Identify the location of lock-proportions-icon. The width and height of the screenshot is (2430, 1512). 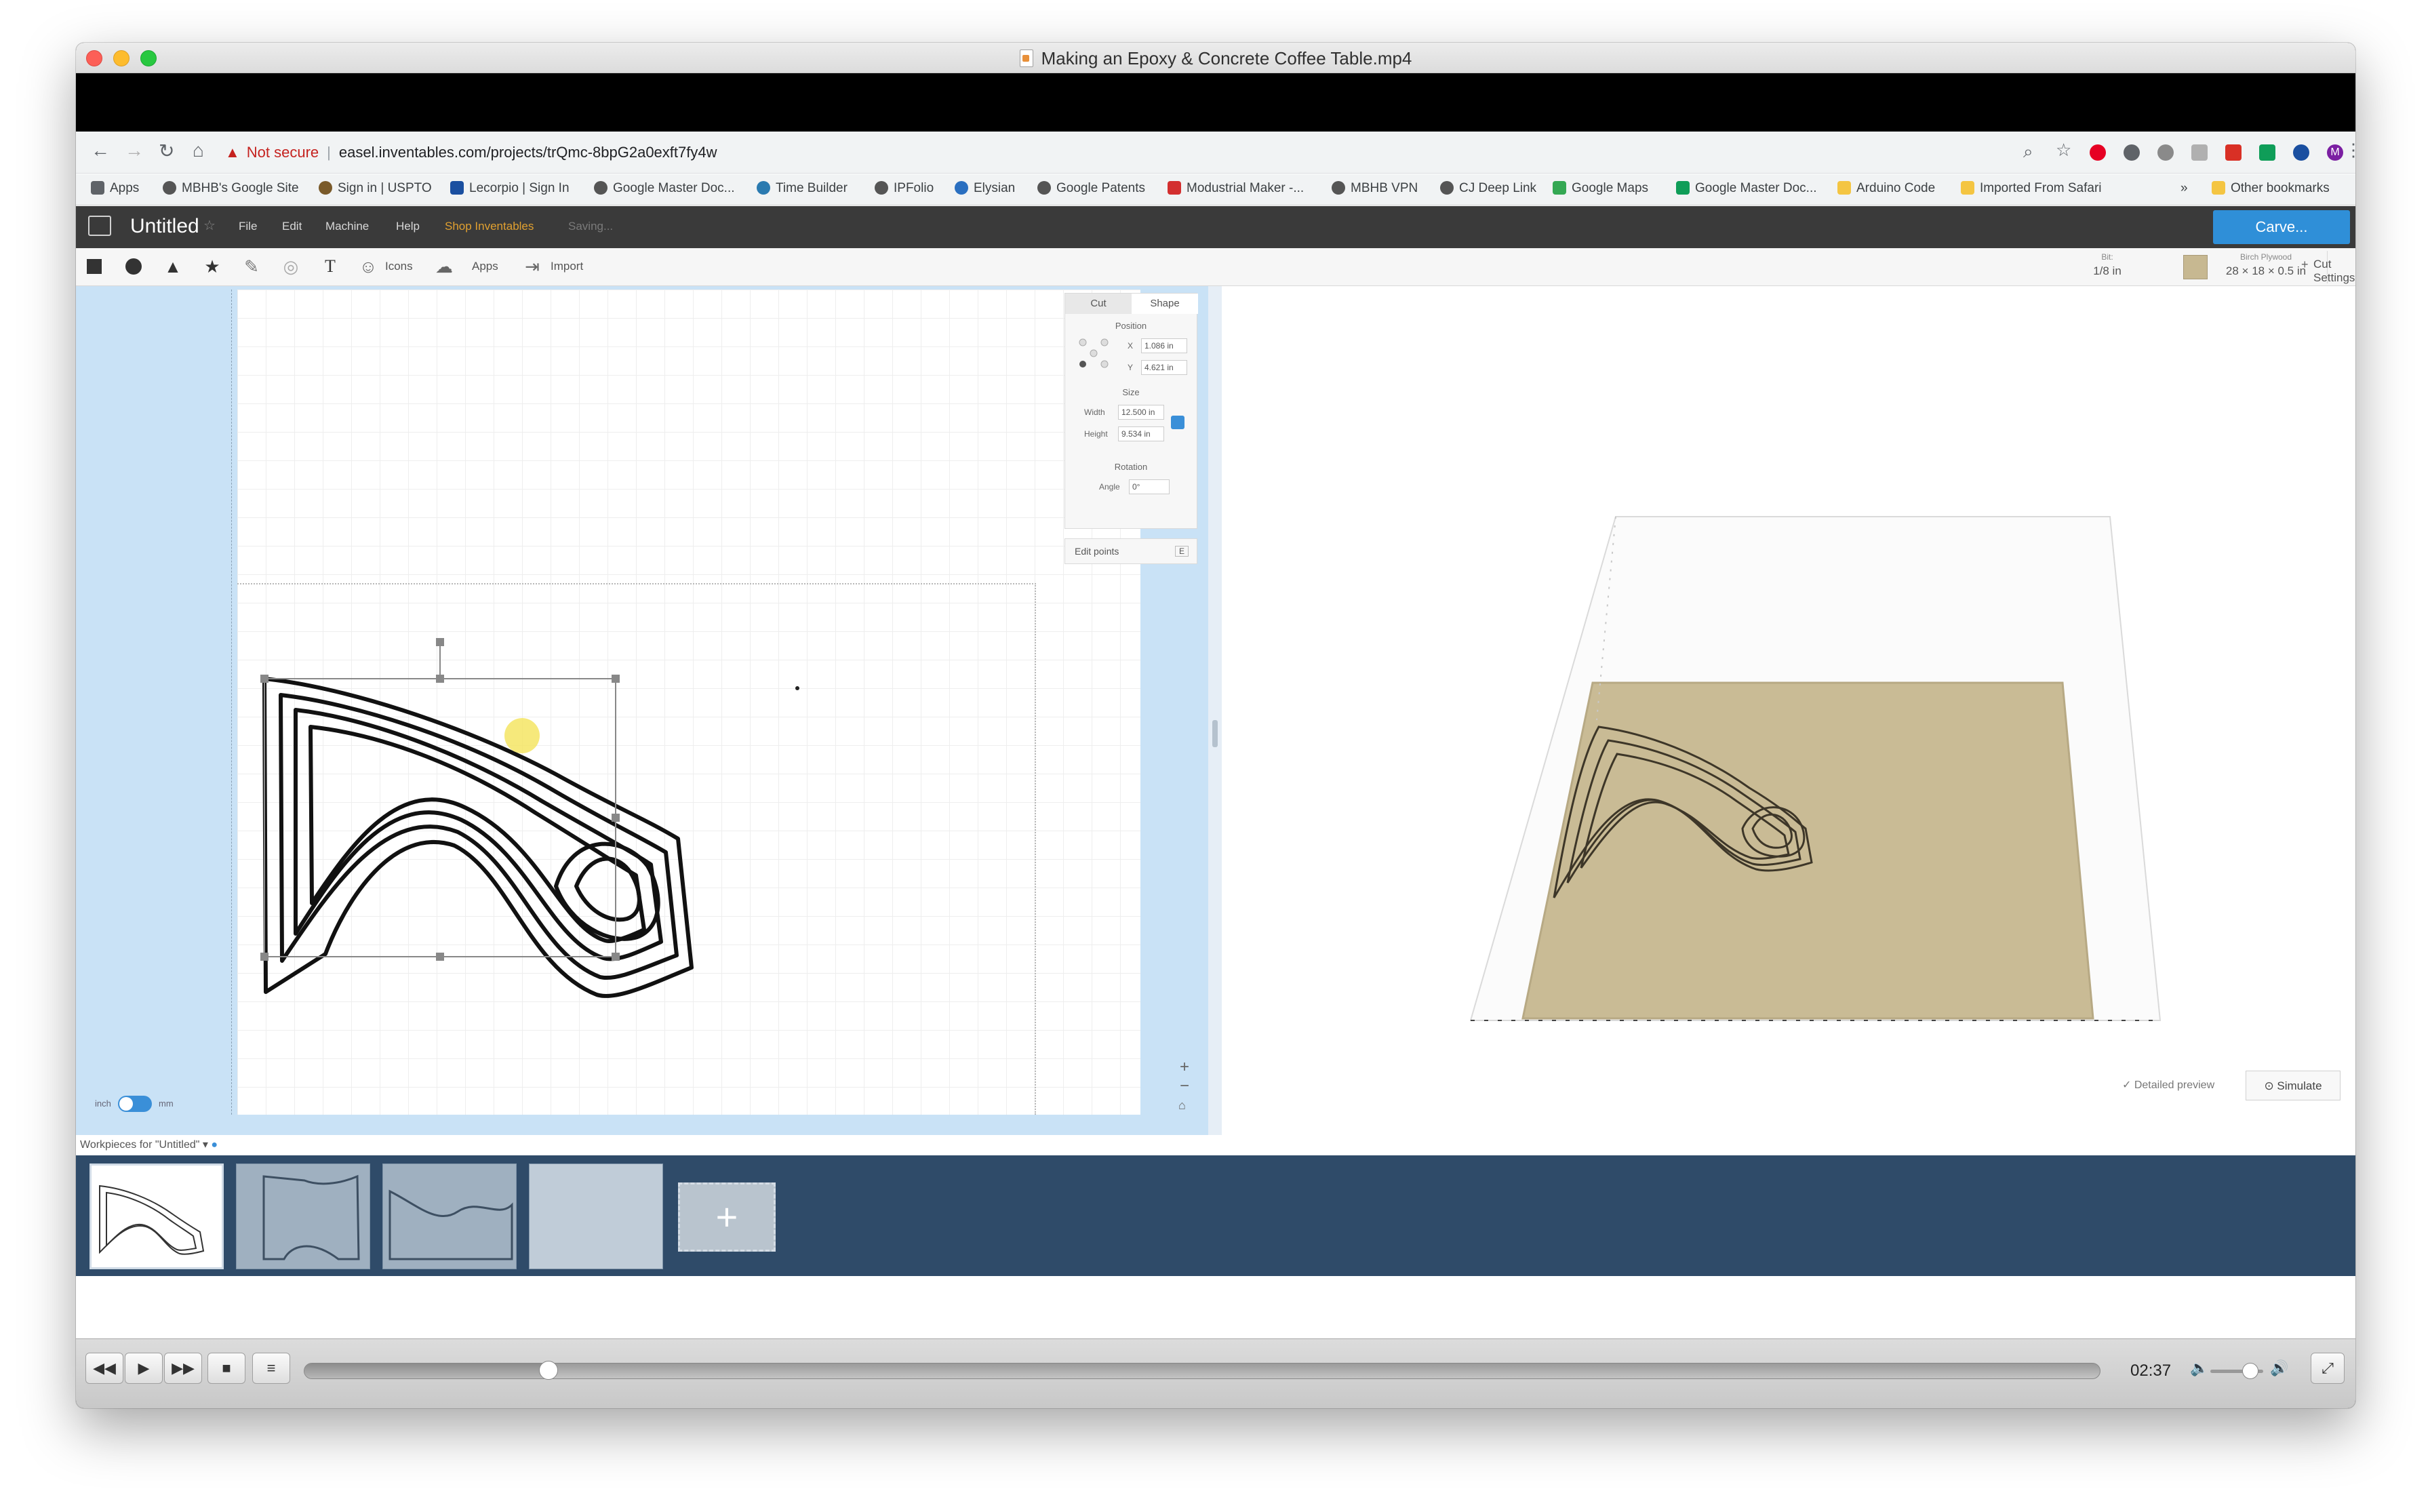
(1178, 423).